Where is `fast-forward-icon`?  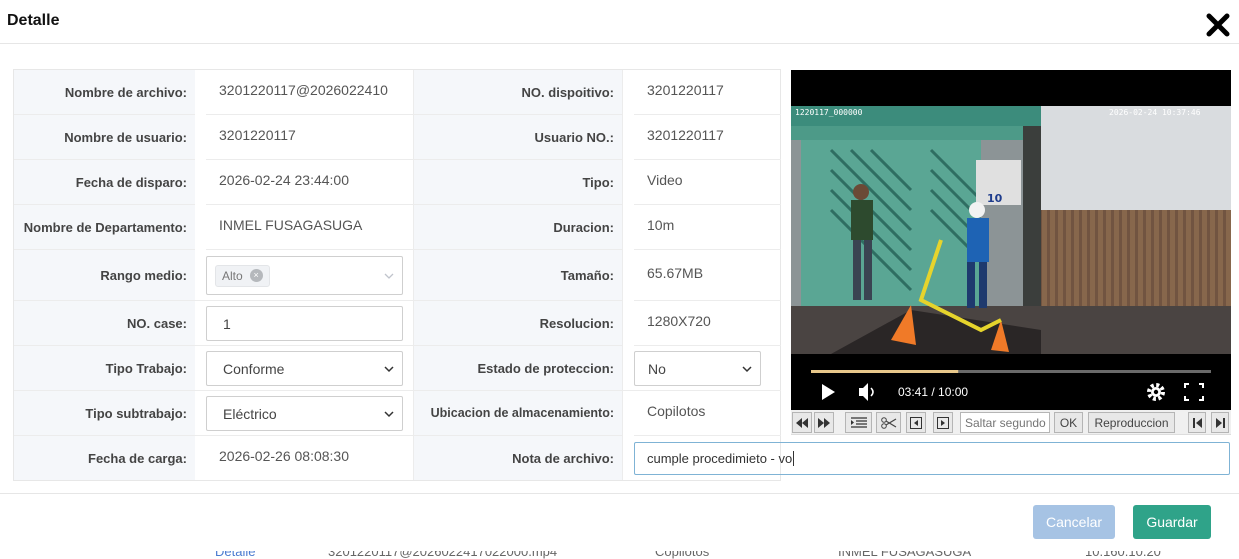
fast-forward-icon is located at coordinates (824, 422).